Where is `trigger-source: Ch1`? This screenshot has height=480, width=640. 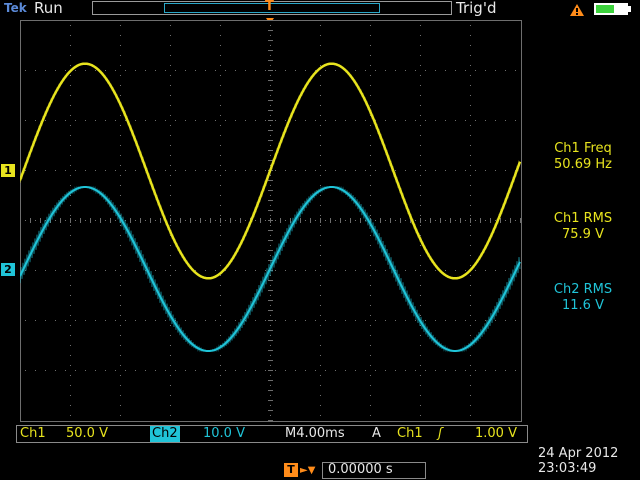
trigger-source: Ch1 is located at coordinates (410, 433).